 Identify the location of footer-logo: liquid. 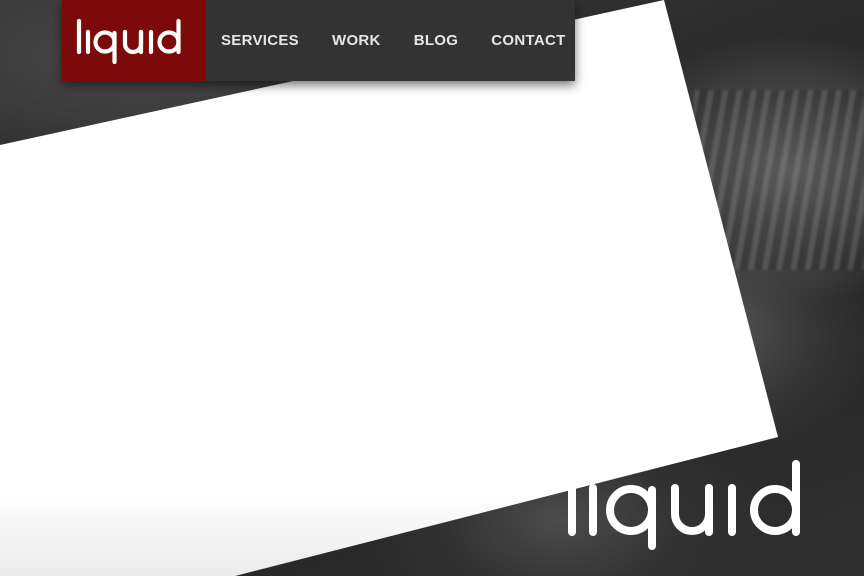
(695, 504).